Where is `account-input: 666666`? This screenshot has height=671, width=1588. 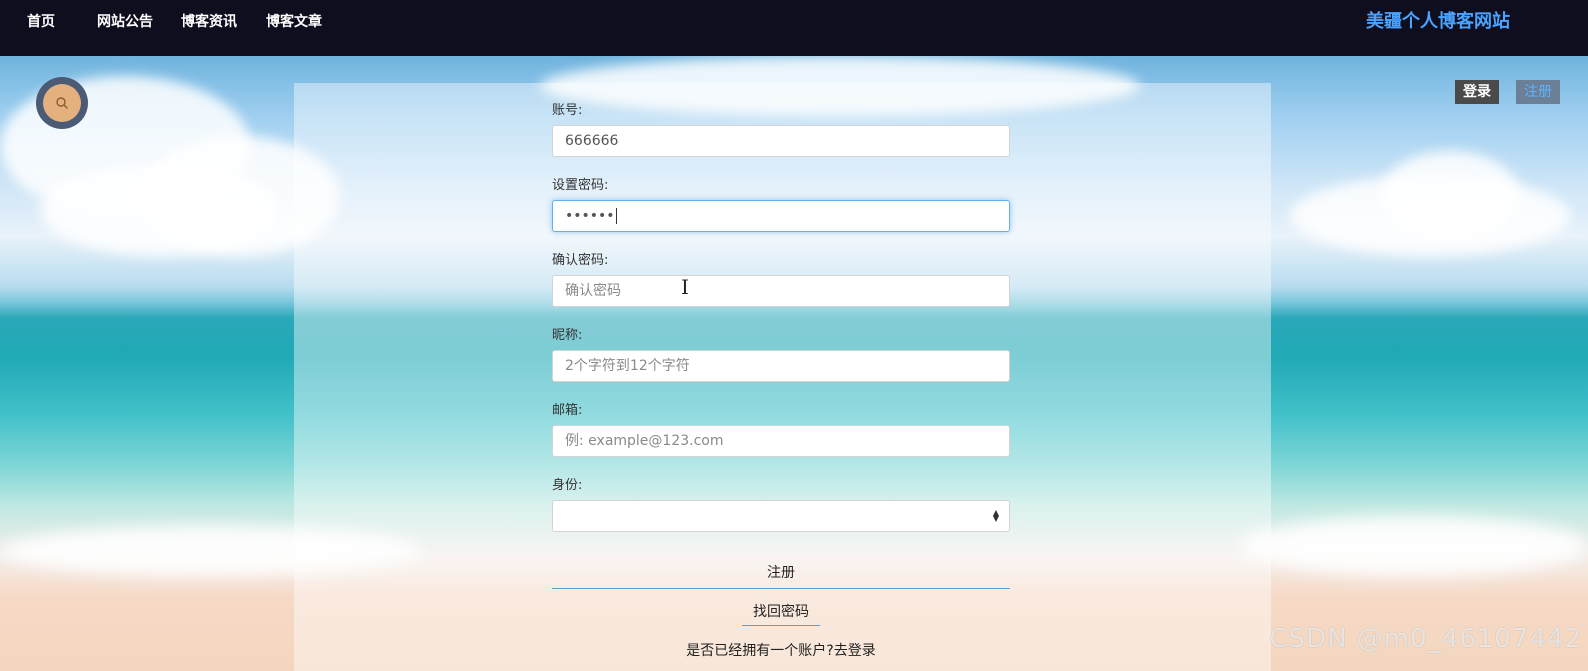 account-input: 666666 is located at coordinates (781, 141).